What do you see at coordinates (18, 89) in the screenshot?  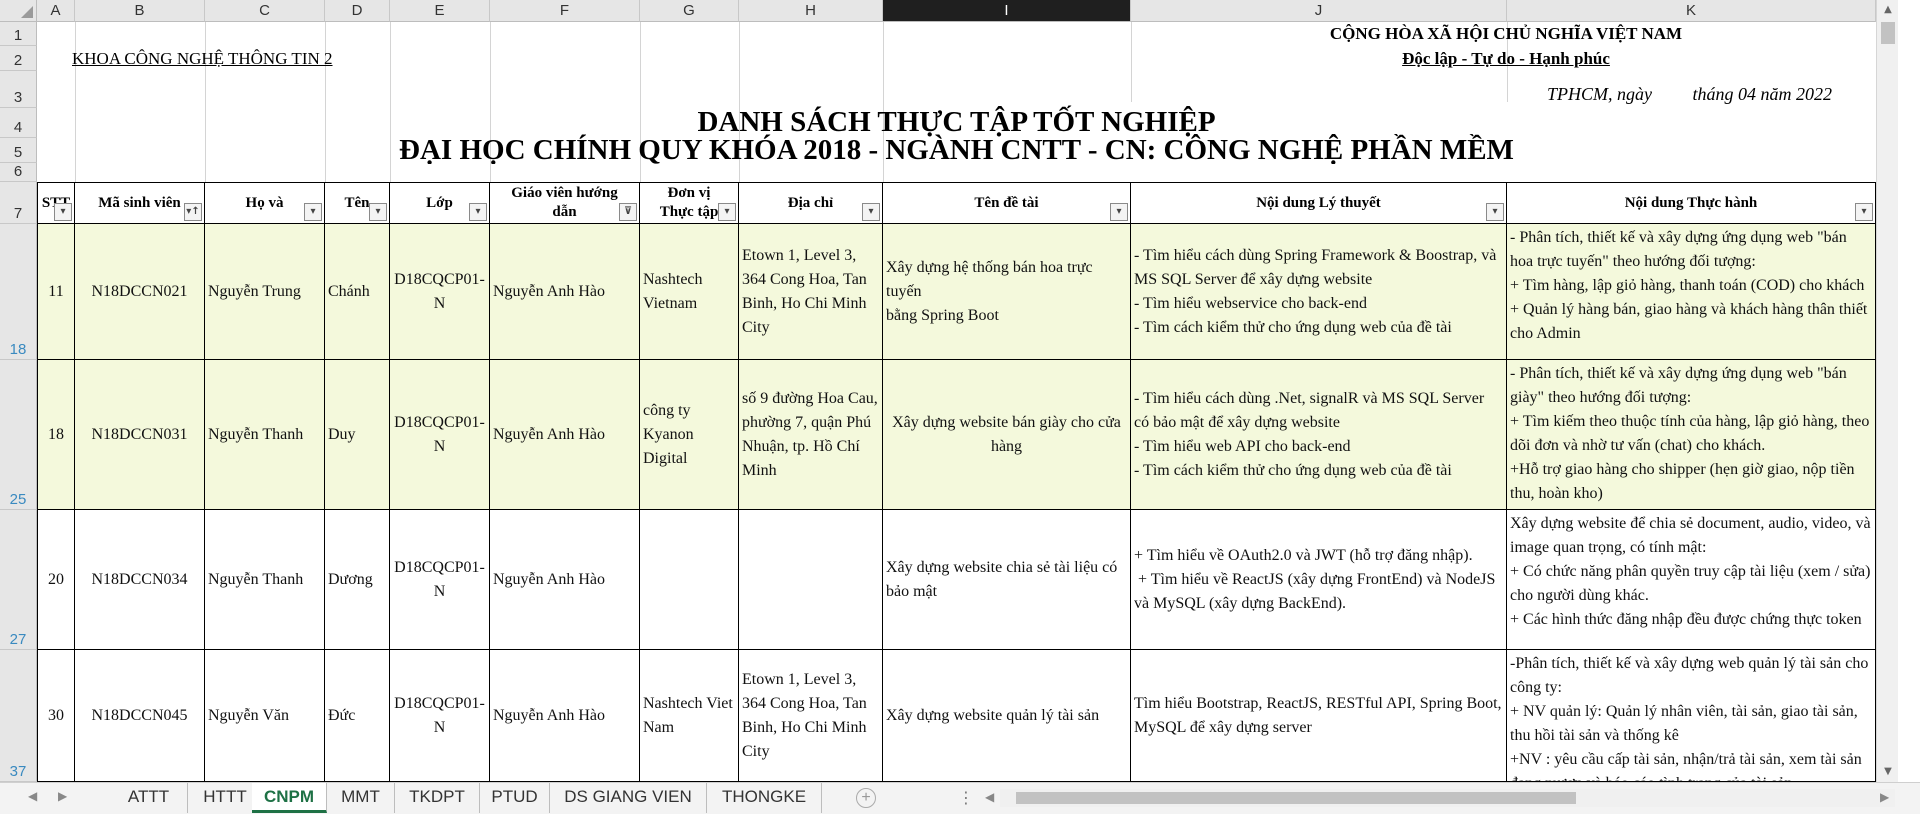 I see `row-header-3: 3` at bounding box center [18, 89].